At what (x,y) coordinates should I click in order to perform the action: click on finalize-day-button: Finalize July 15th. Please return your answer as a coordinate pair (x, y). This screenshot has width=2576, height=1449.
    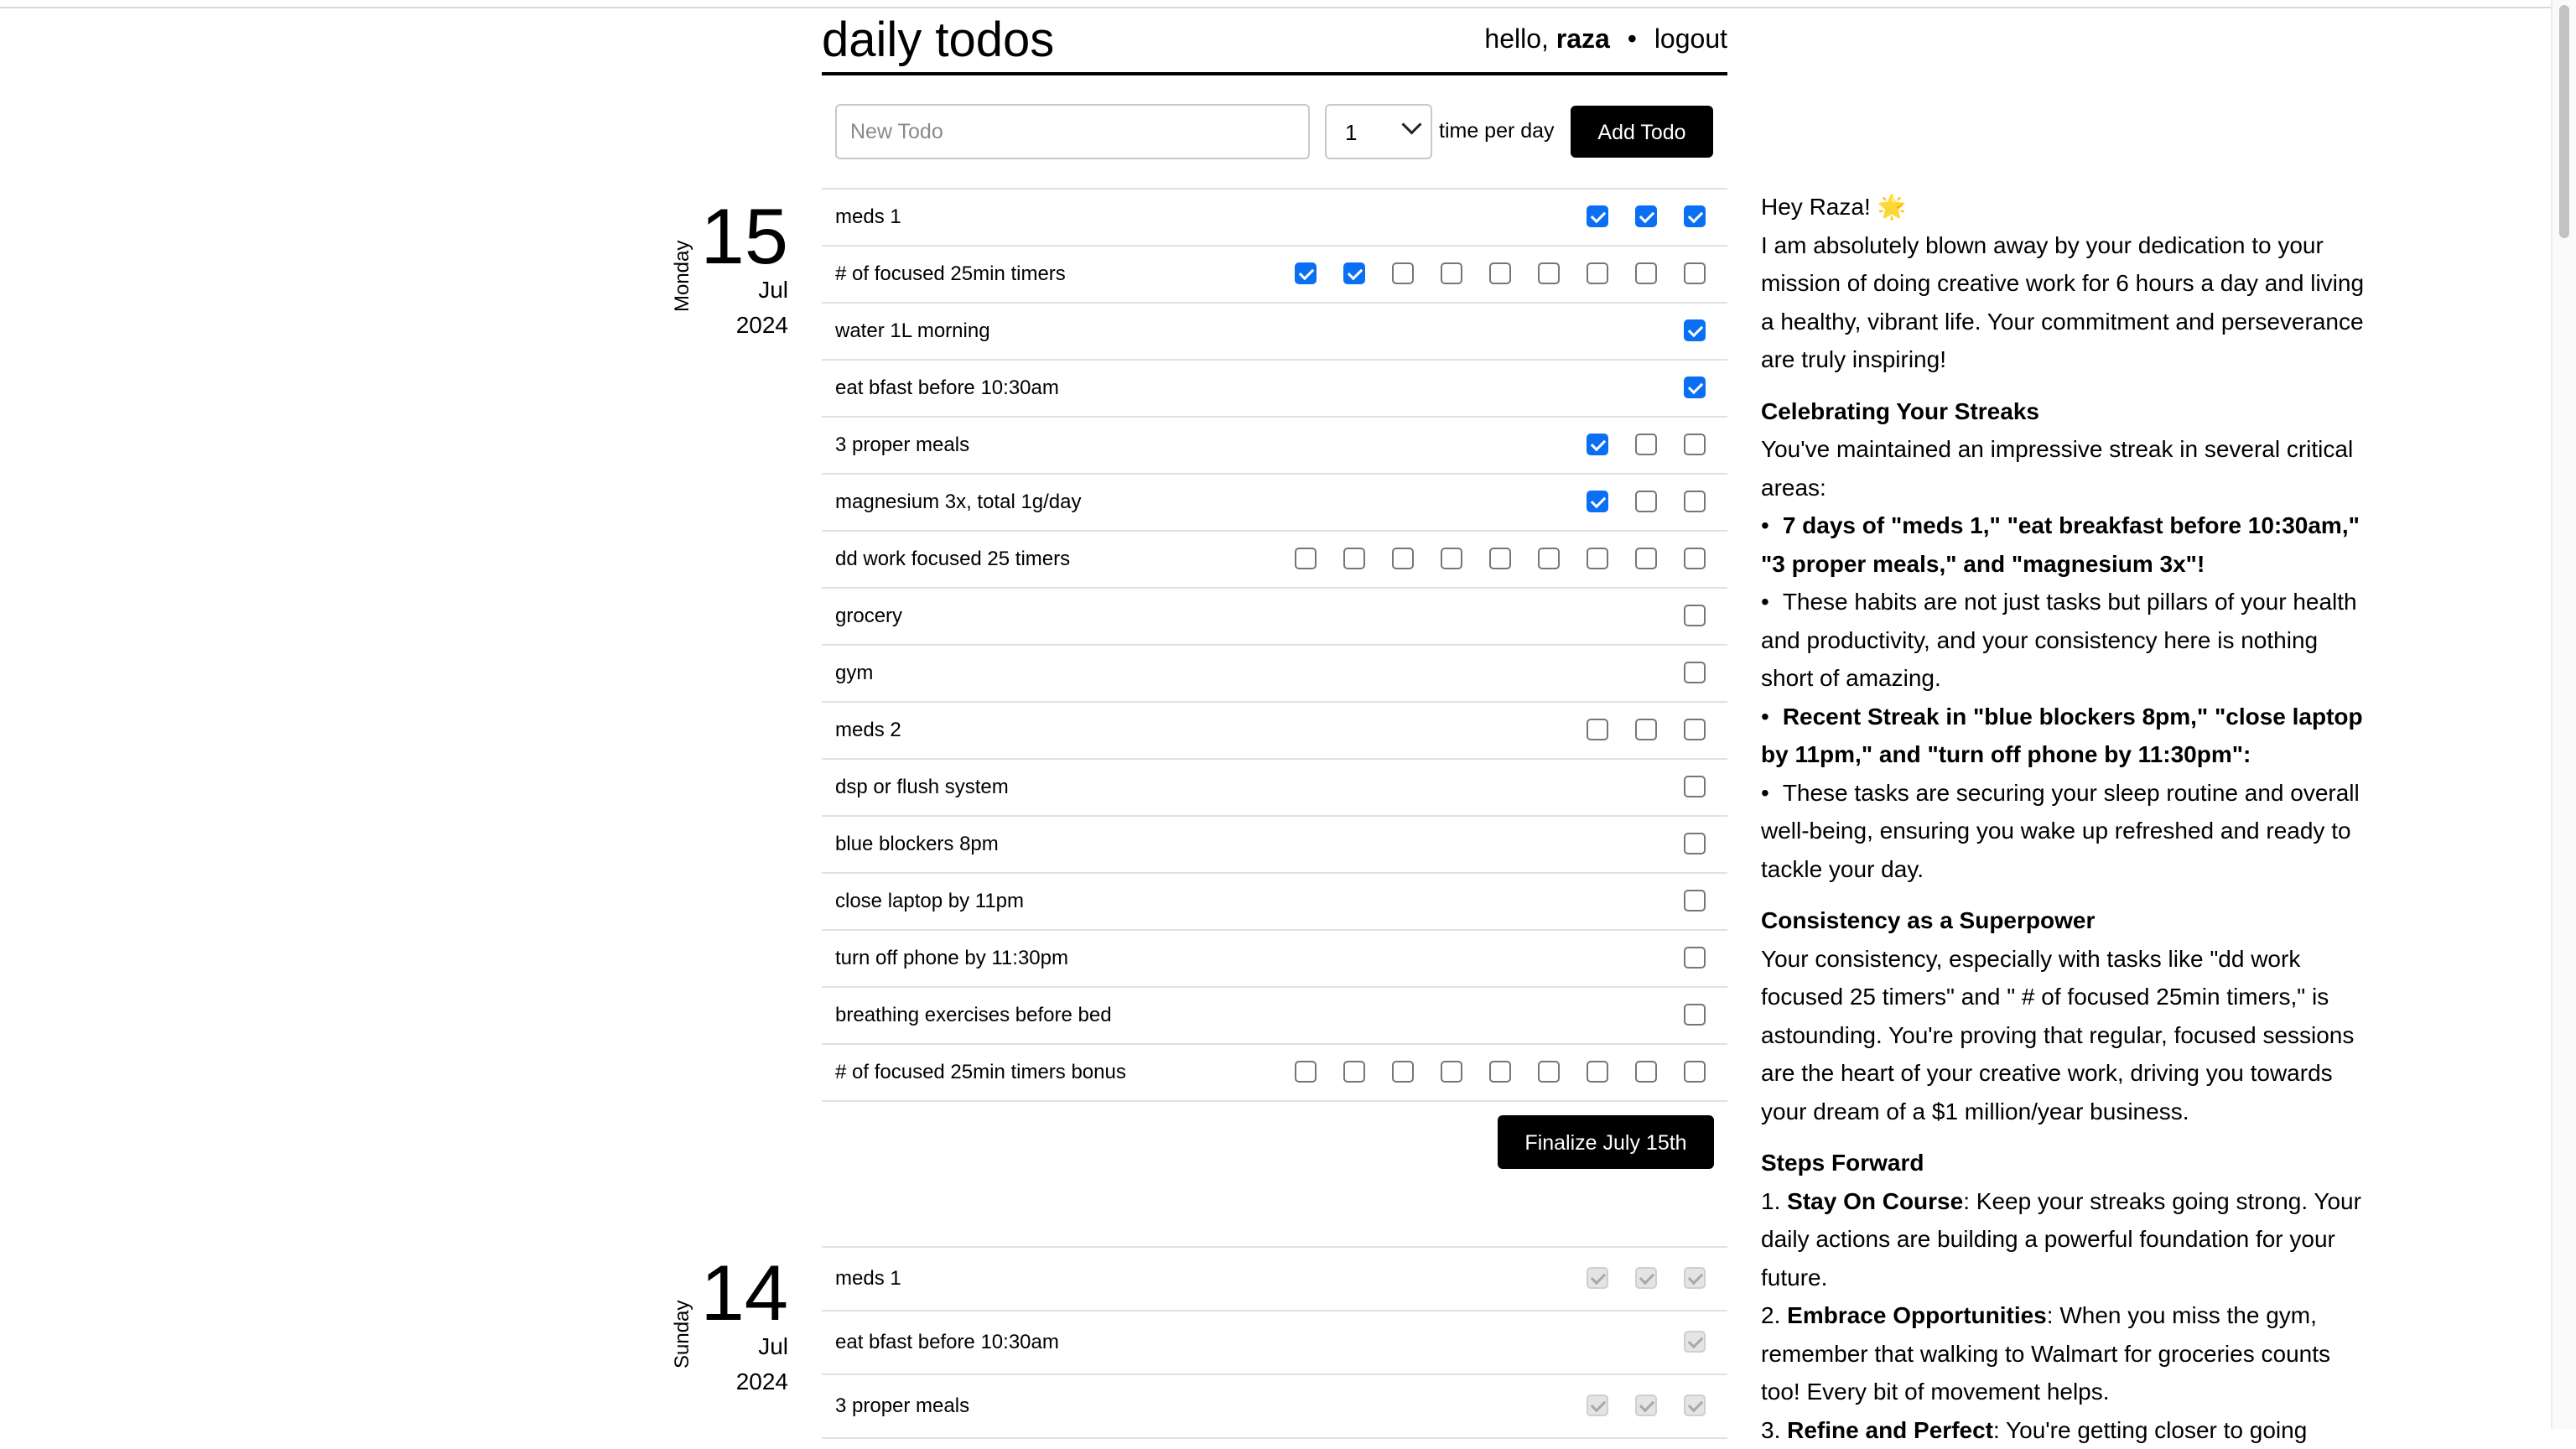
    Looking at the image, I should click on (1606, 1142).